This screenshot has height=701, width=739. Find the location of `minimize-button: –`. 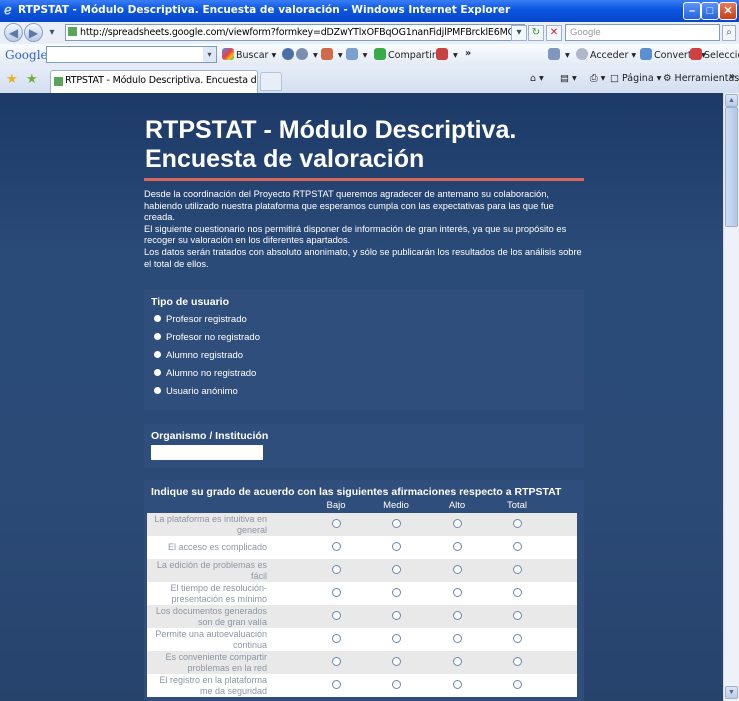

minimize-button: – is located at coordinates (692, 11).